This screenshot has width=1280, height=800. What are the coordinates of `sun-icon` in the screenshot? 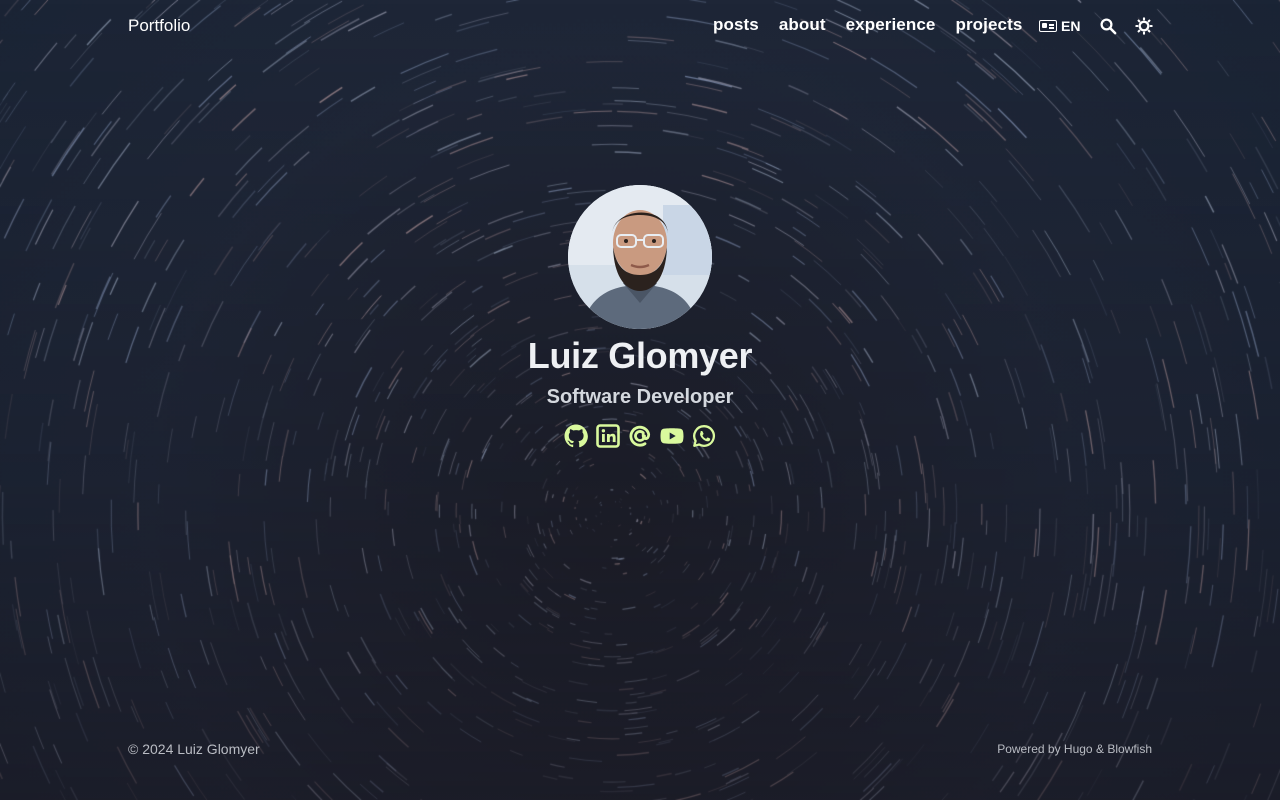 It's located at (1144, 26).